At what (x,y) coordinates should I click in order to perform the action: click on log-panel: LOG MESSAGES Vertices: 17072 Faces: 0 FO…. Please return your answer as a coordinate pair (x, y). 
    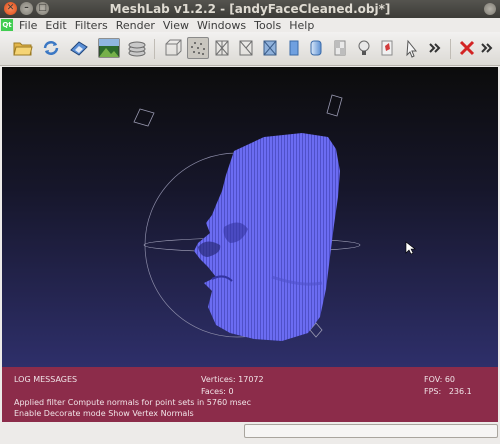
    Looking at the image, I should click on (250, 394).